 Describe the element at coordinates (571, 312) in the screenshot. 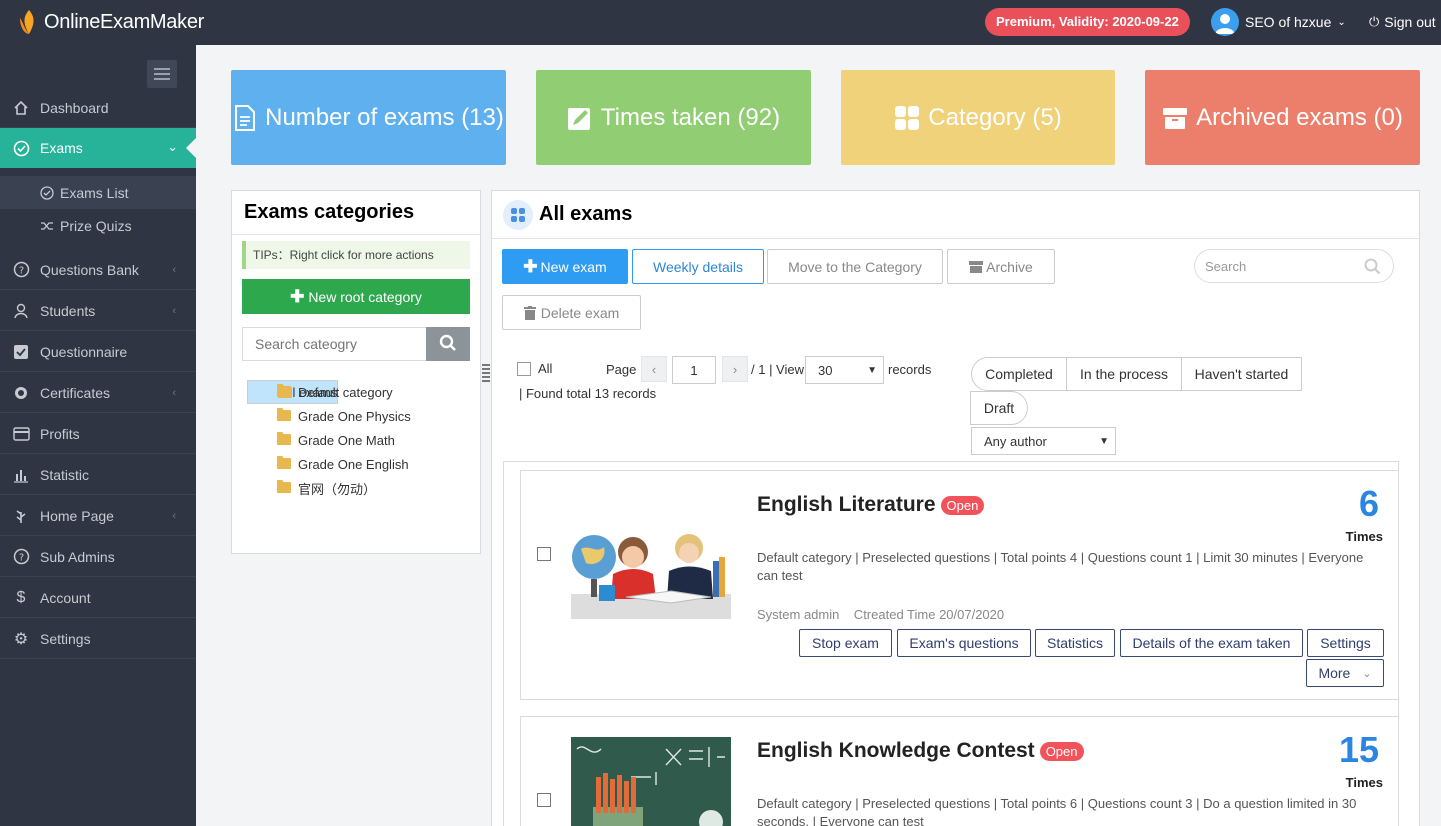

I see `delete-exam-button: Delete exam` at that location.